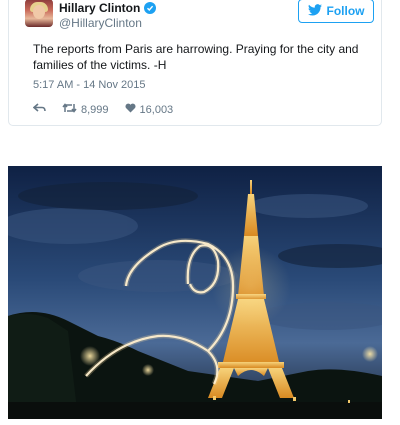 Image resolution: width=400 pixels, height=425 pixels. I want to click on like-count: 16,003, so click(156, 109).